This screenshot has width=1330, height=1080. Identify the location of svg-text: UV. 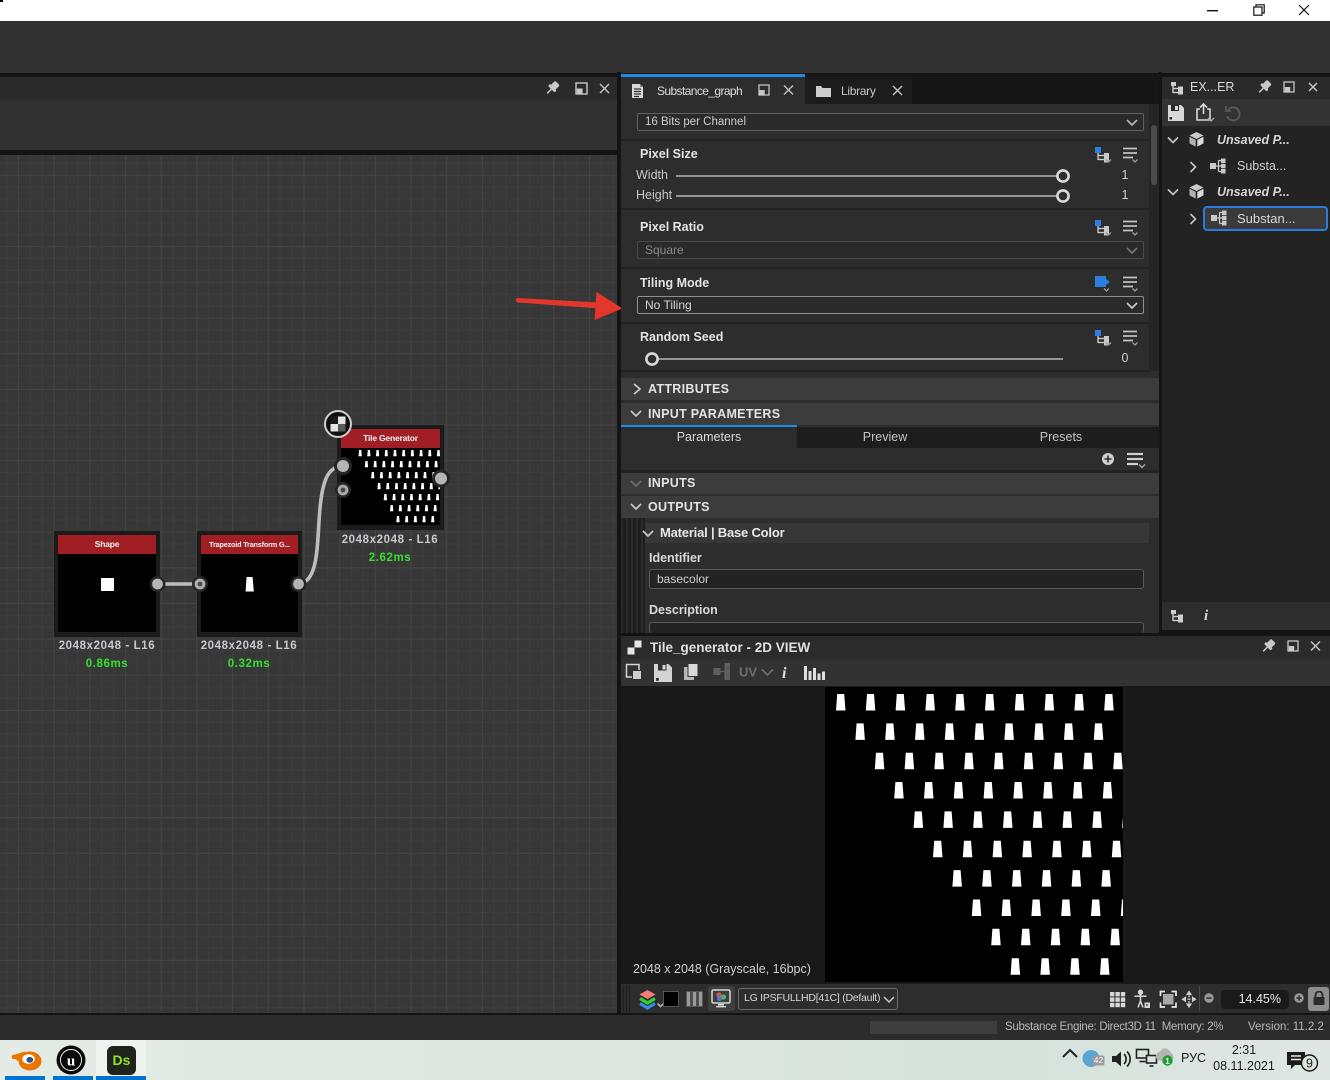
(748, 672).